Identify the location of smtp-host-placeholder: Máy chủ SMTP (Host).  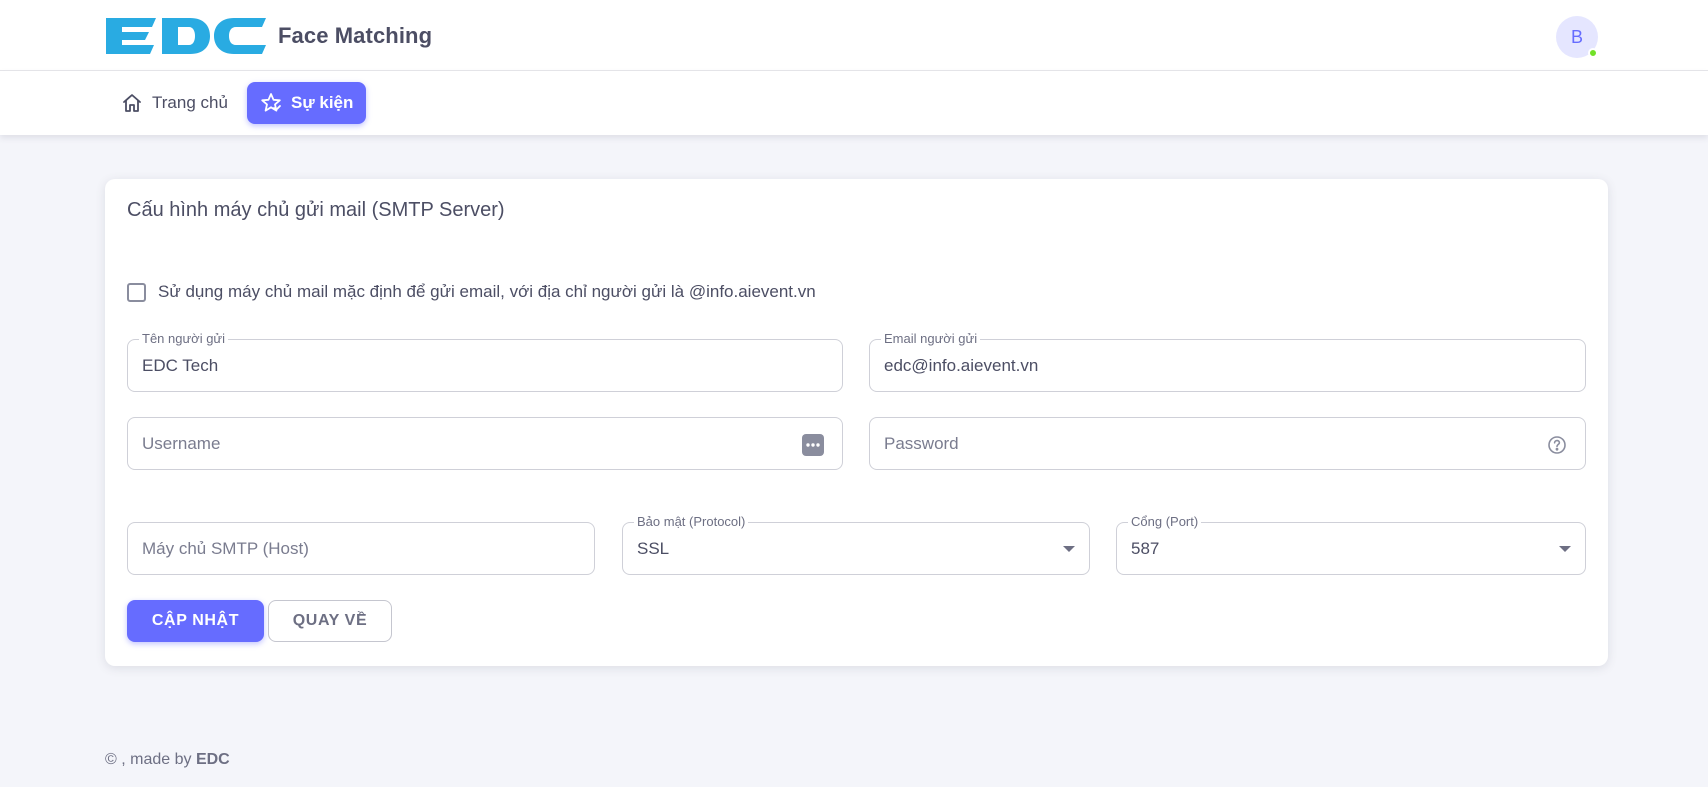
(225, 548).